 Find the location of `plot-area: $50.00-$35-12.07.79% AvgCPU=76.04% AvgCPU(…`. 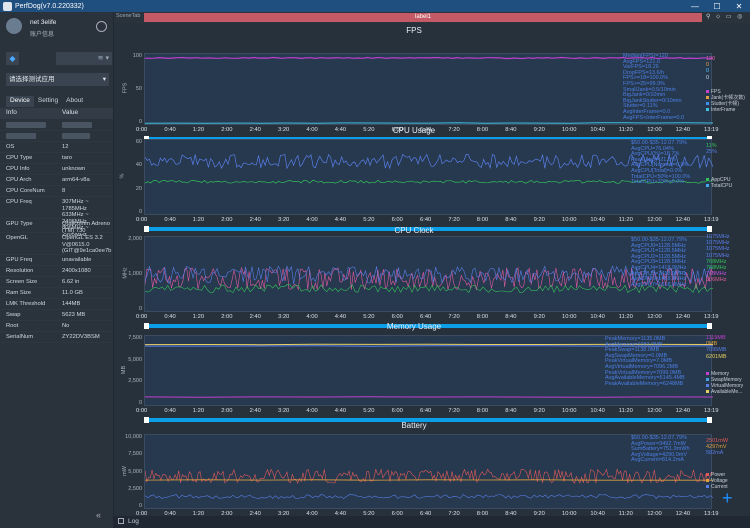

plot-area: $50.00-$35-12.07.79% AvgCPU=76.04% AvgCPU(… is located at coordinates (428, 177).